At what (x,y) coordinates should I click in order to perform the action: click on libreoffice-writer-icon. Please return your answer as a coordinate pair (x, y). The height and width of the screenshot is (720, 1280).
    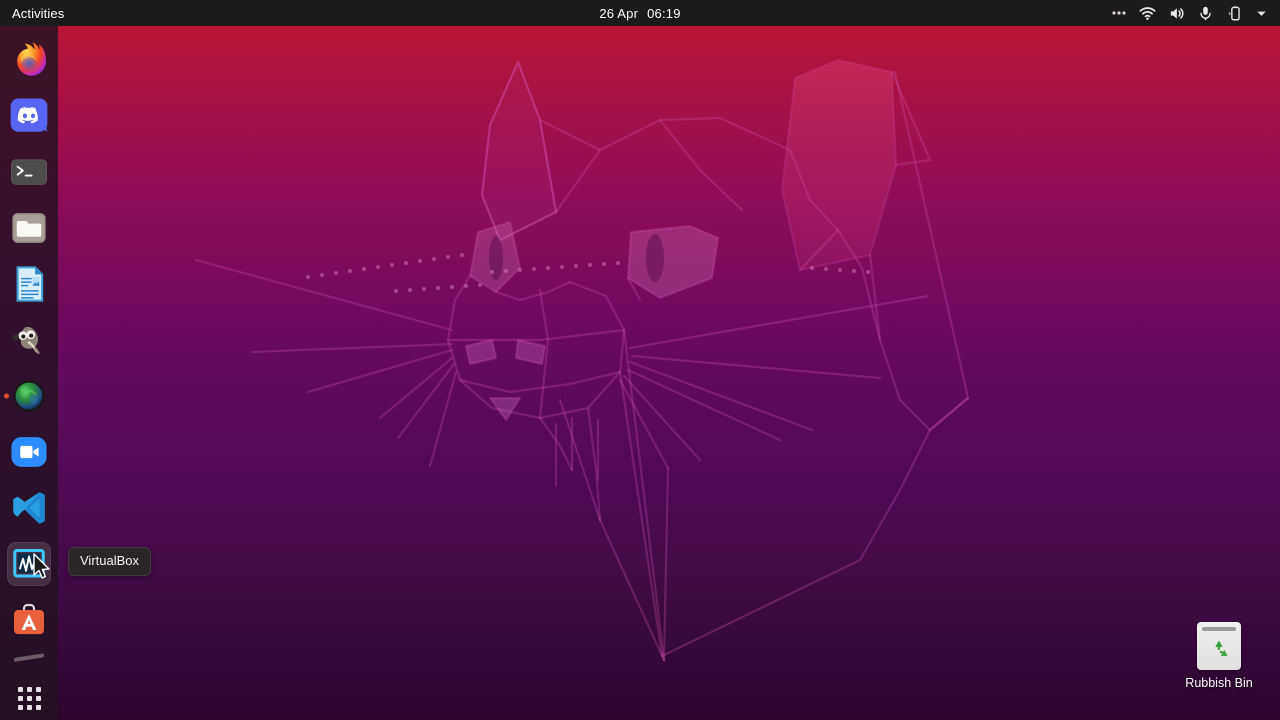
    Looking at the image, I should click on (29, 284).